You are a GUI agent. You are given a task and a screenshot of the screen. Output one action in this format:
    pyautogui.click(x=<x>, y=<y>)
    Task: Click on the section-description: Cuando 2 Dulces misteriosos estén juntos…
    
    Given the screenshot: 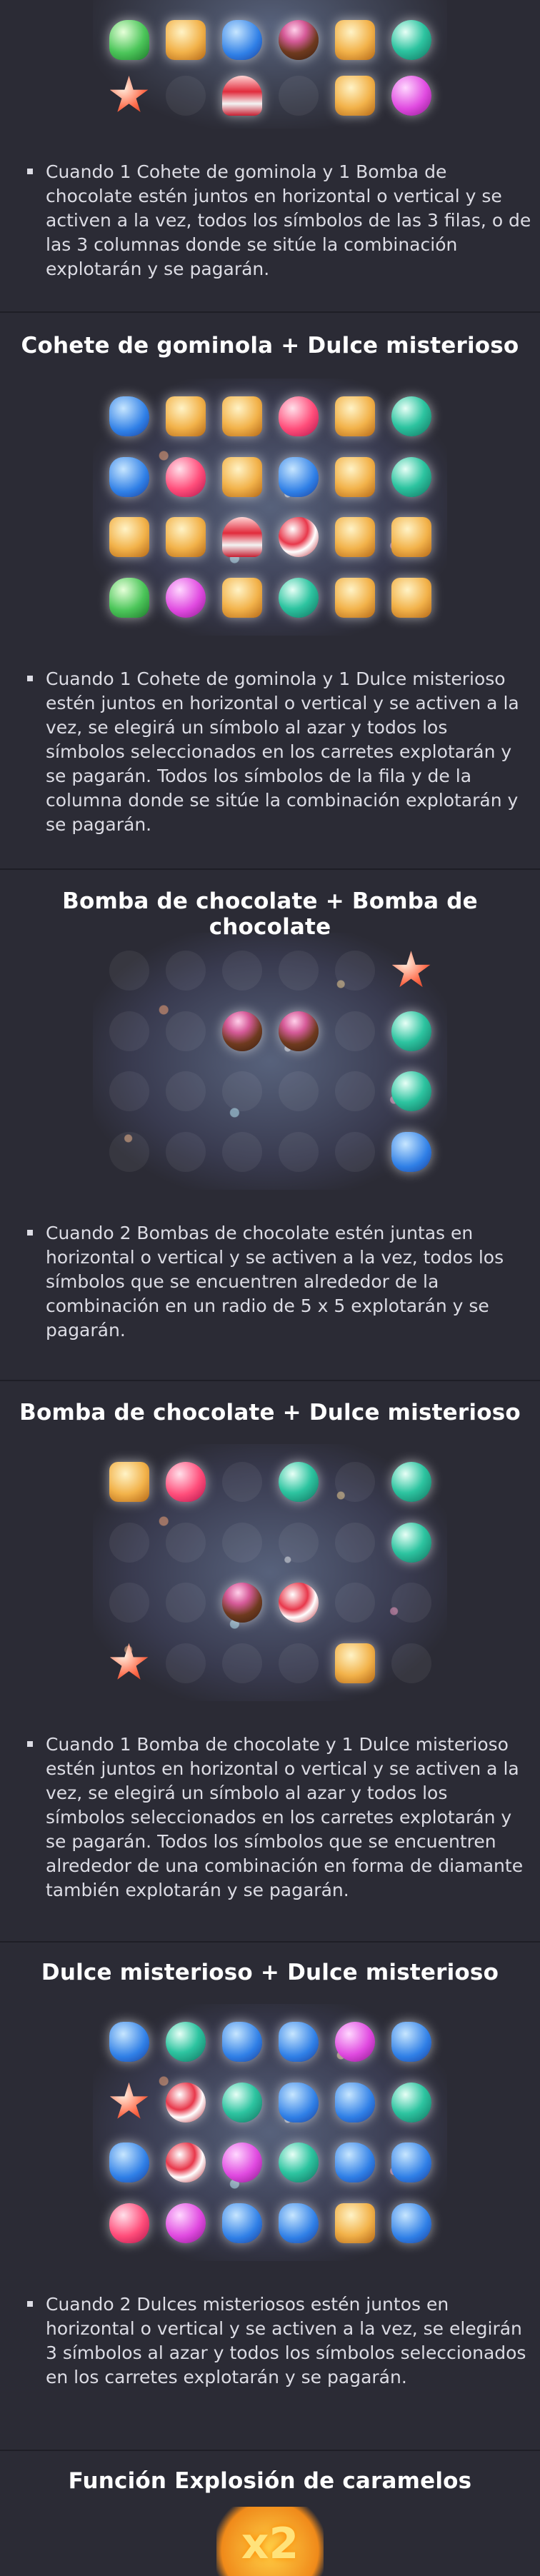 What is the action you would take?
    pyautogui.click(x=279, y=2341)
    